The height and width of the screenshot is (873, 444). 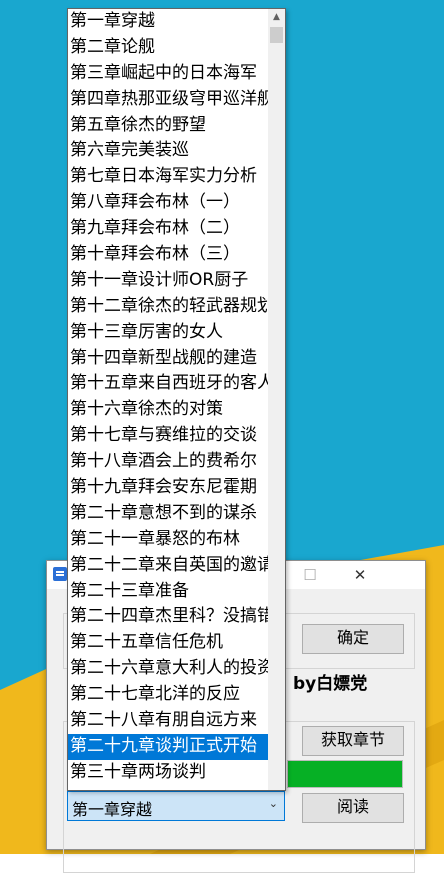 I want to click on chapter-list-item: 第十三章厉害的女人, so click(x=168, y=333).